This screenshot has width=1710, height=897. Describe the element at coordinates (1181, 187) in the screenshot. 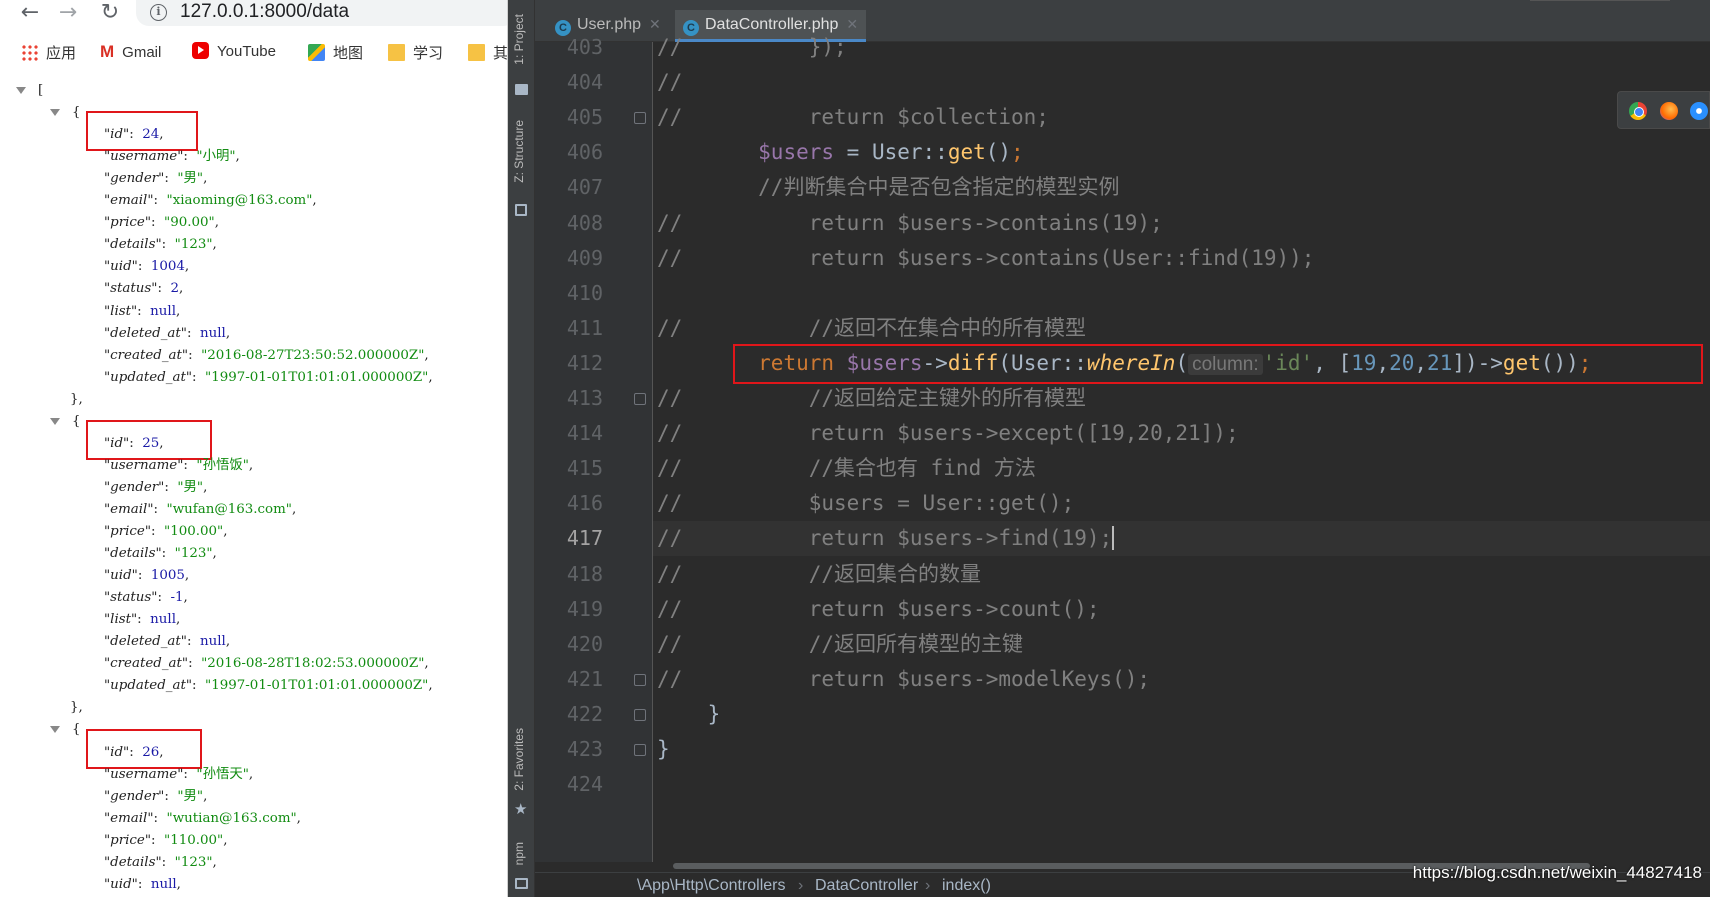

I see `code-line: //判断集合中是否包含指定的模型实例` at that location.